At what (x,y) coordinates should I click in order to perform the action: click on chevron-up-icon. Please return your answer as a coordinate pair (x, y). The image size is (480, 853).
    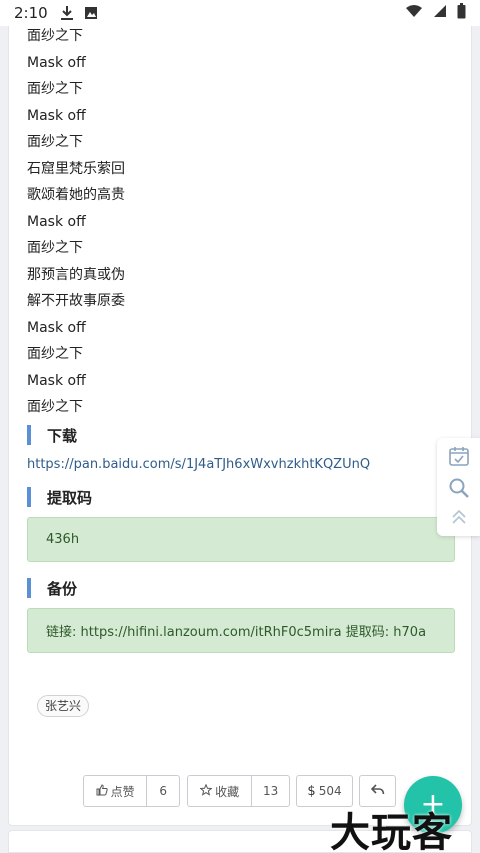
    Looking at the image, I should click on (459, 519).